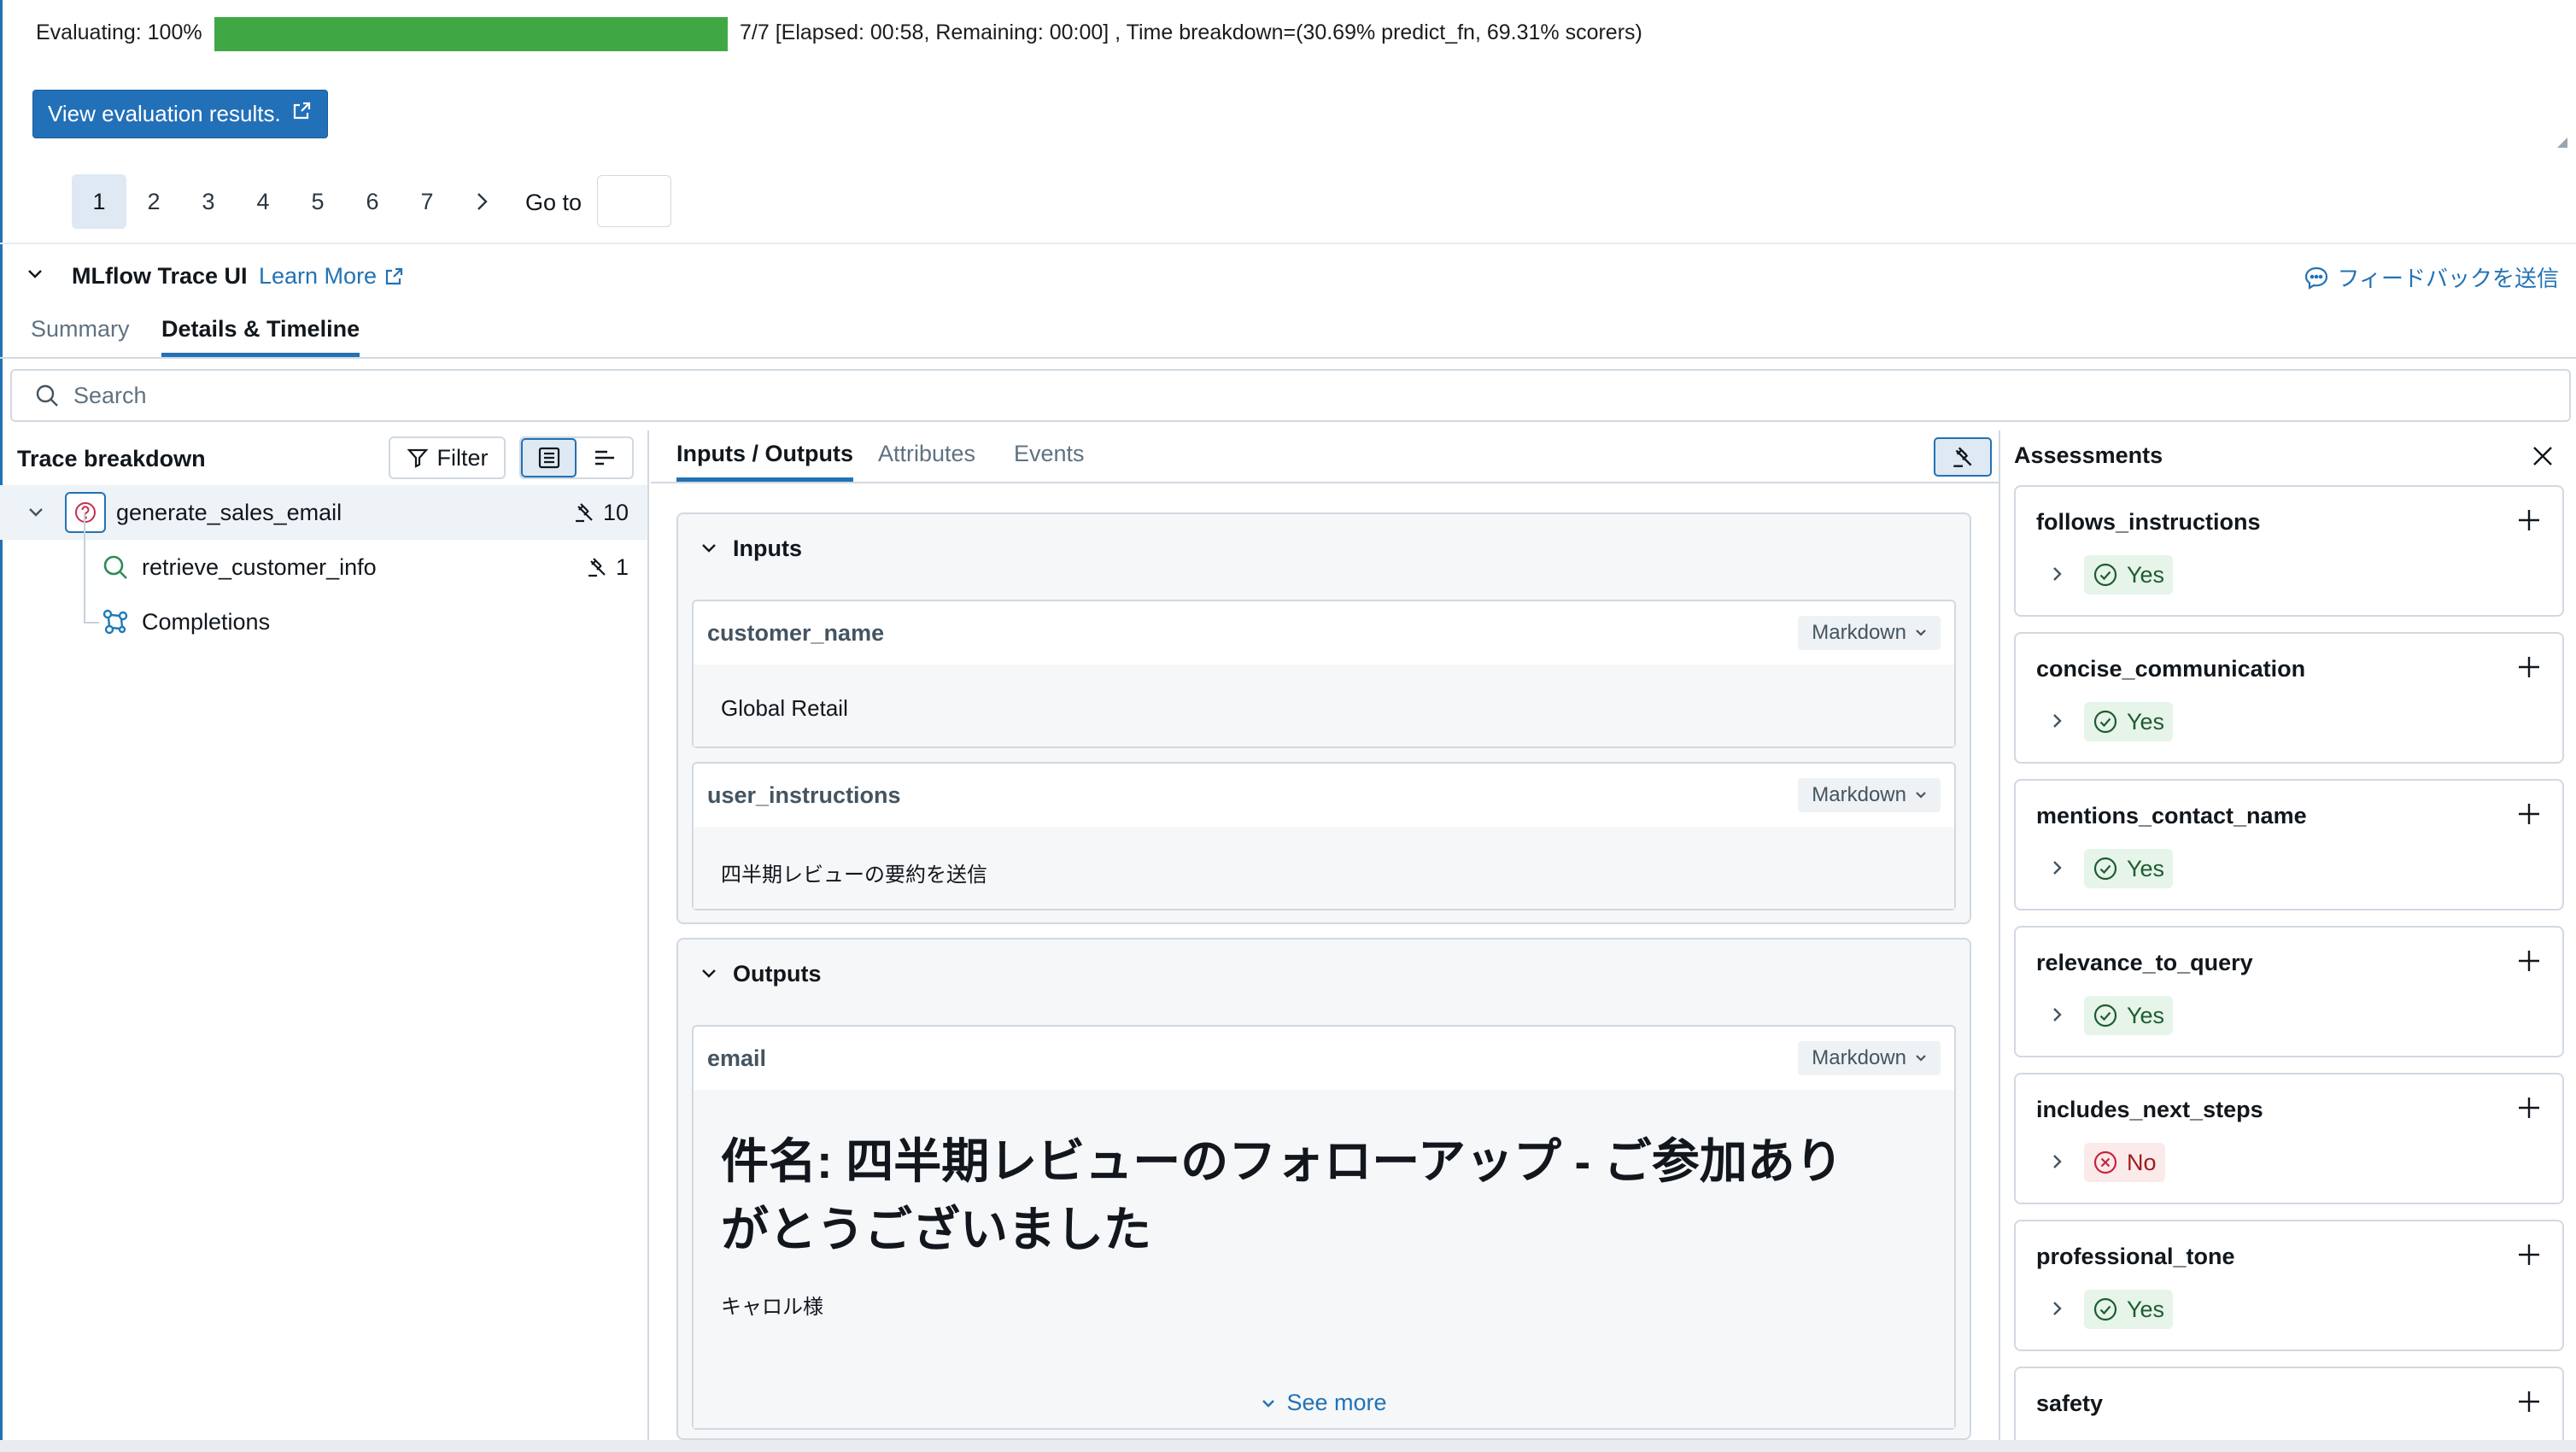 This screenshot has width=2576, height=1452. I want to click on progress-label: Evaluating: 100%, so click(119, 32).